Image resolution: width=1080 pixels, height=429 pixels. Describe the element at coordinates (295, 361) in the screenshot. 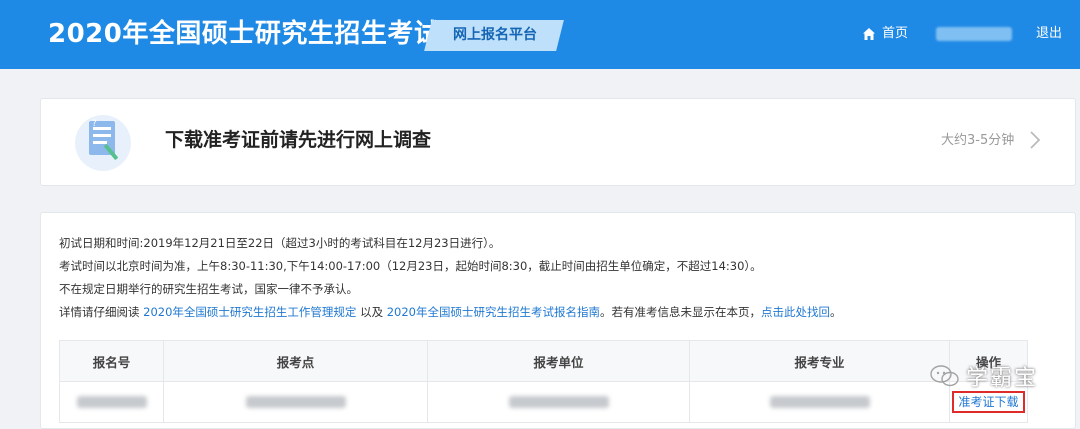

I see `col-header-exam-site: 报考点` at that location.